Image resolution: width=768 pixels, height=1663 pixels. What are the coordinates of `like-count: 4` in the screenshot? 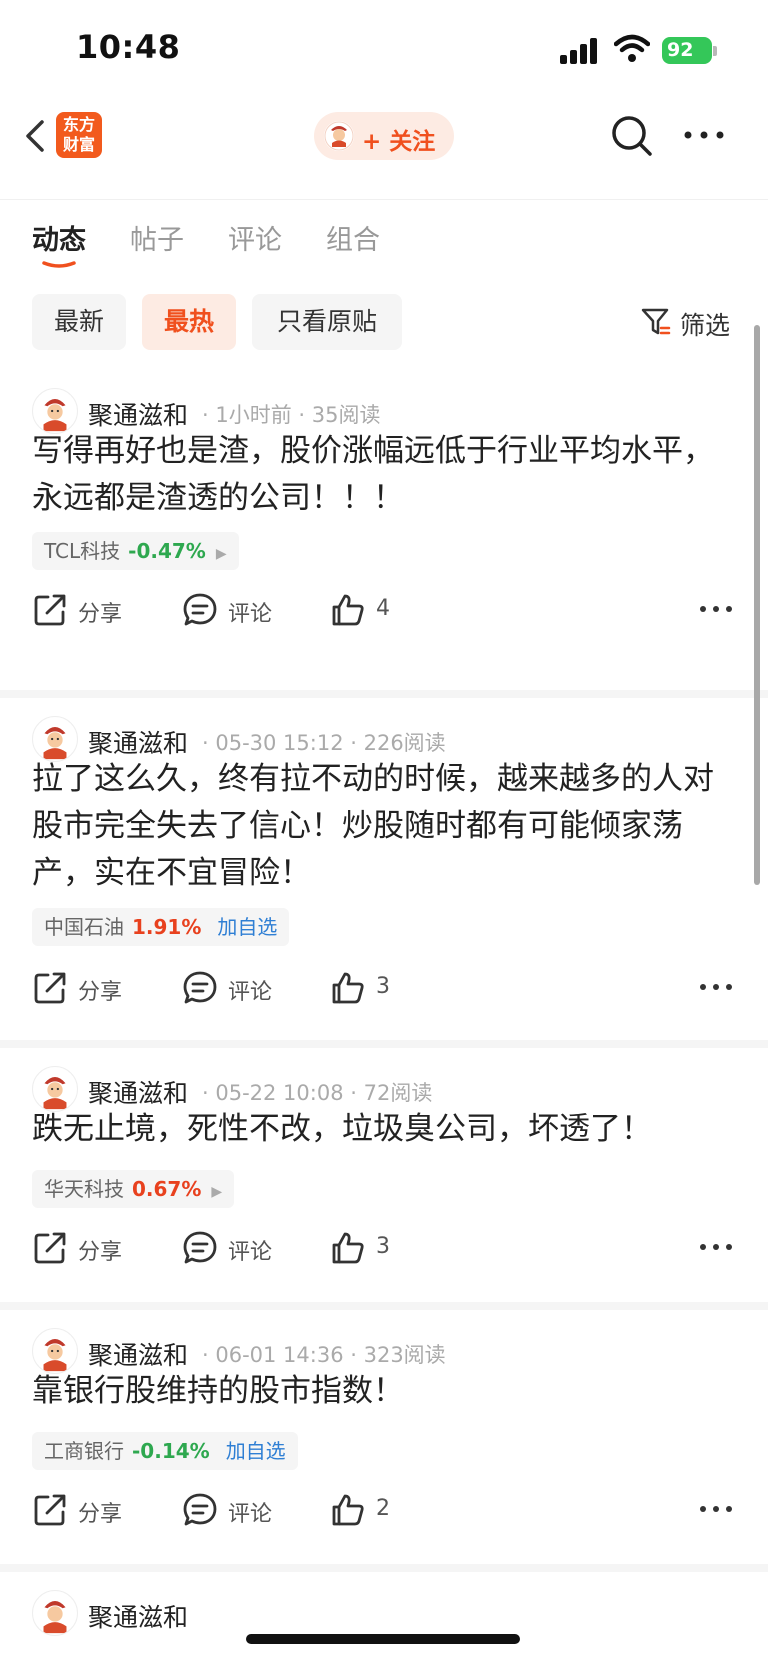 It's located at (383, 608).